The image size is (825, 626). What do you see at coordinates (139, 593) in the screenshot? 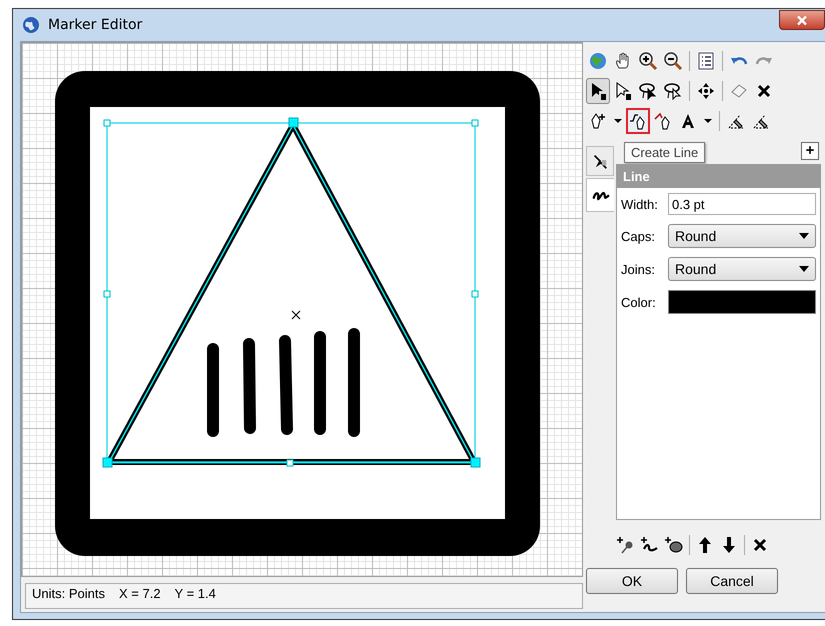
I see `x-coordinate: X = 7.2` at bounding box center [139, 593].